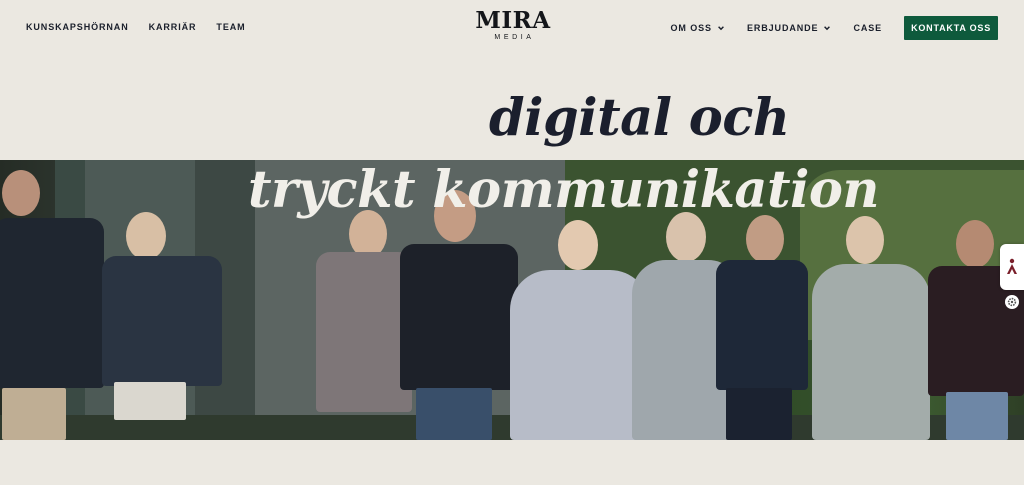 The width and height of the screenshot is (1024, 485). I want to click on settings-widget-button, so click(1012, 302).